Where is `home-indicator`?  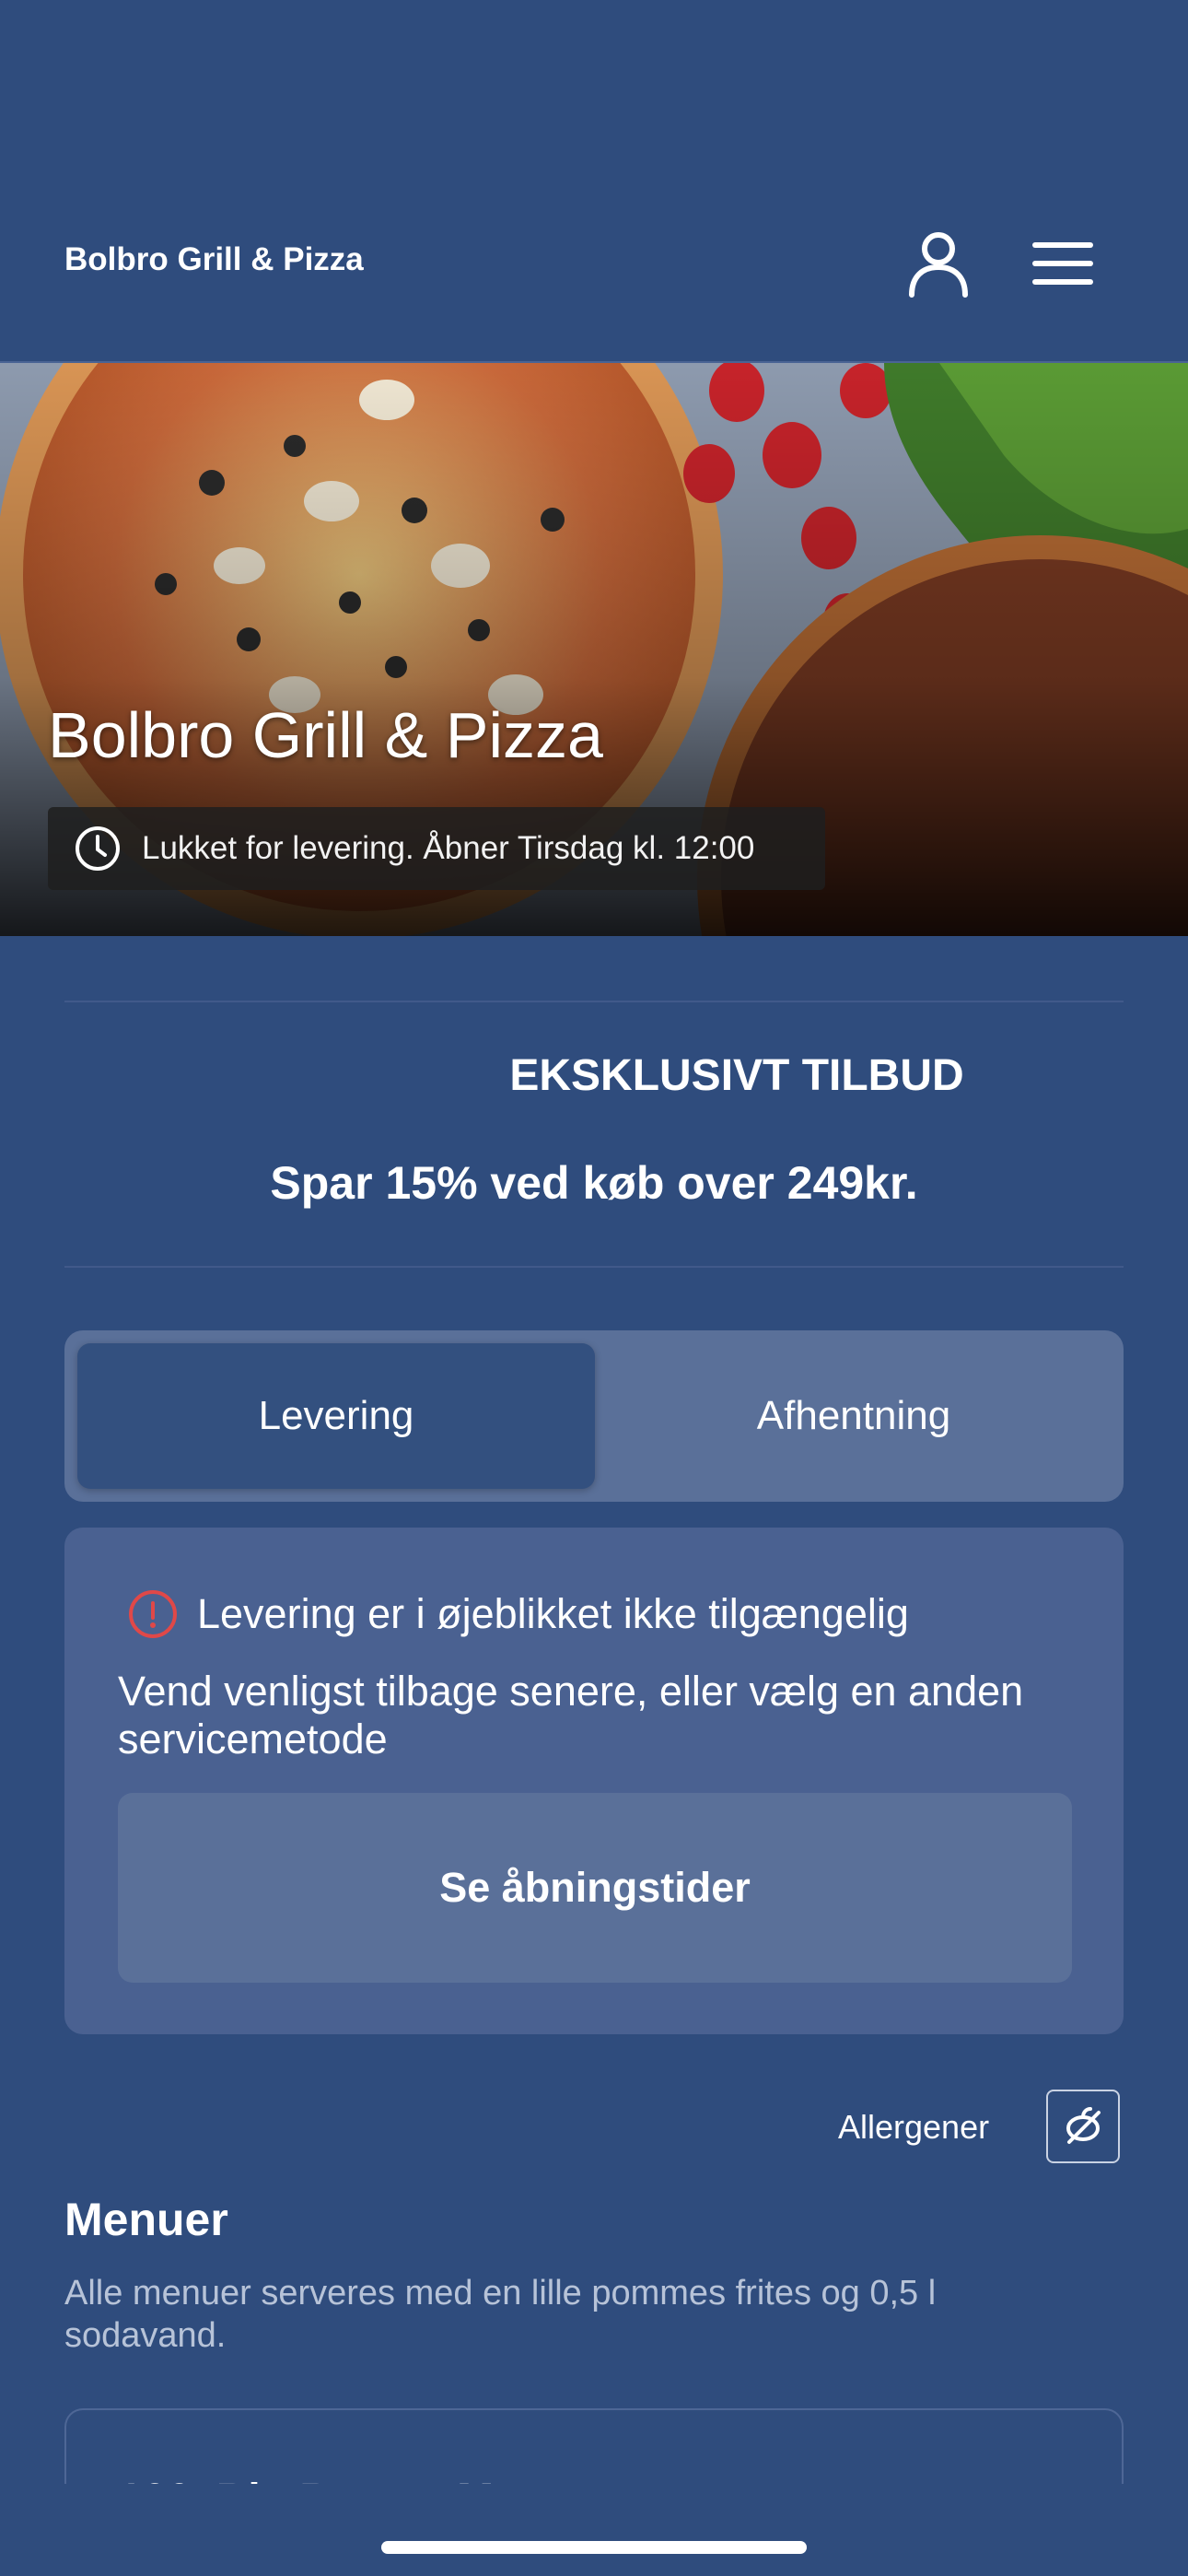 home-indicator is located at coordinates (594, 2547).